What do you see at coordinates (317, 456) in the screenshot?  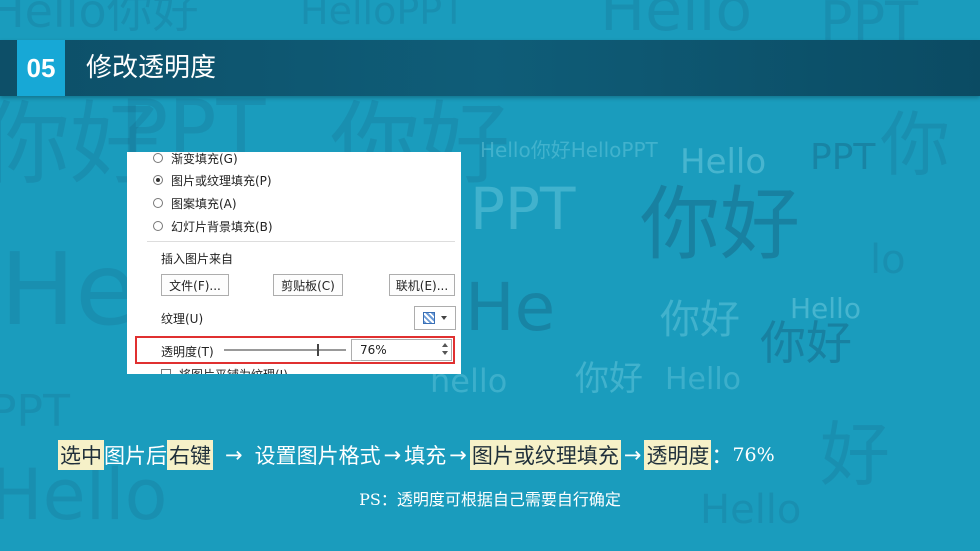 I see `instruction-text: 设置图片格式` at bounding box center [317, 456].